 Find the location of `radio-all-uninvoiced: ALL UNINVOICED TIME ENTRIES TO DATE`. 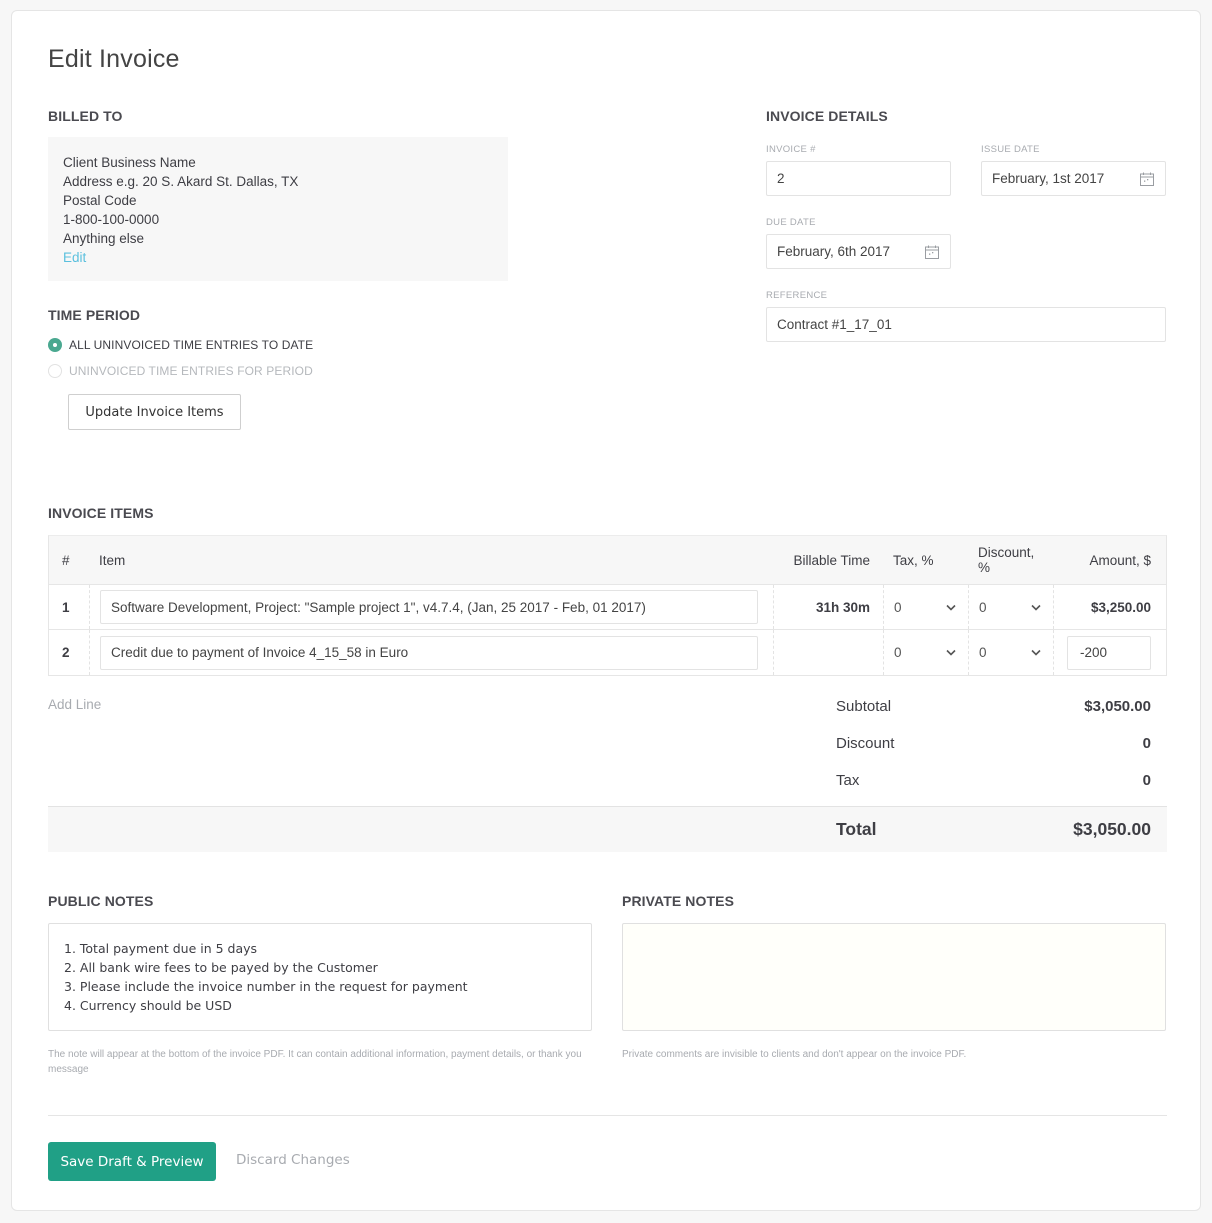

radio-all-uninvoiced: ALL UNINVOICED TIME ENTRIES TO DATE is located at coordinates (180, 345).